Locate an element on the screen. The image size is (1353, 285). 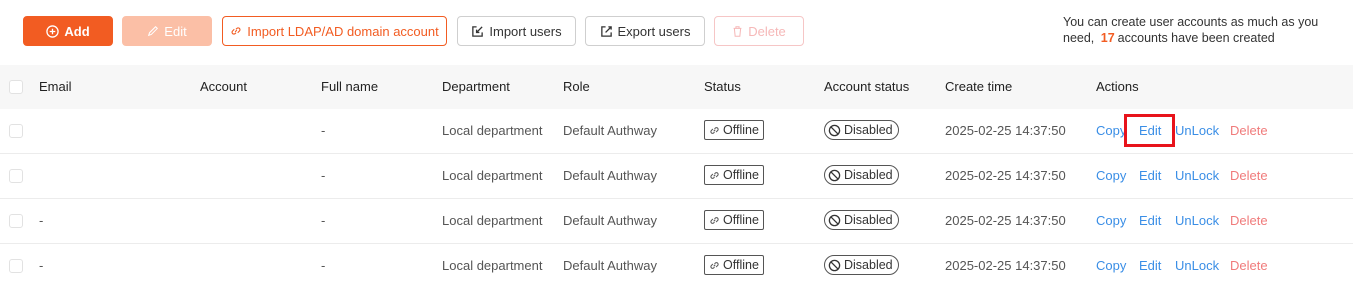
add-button-label: Add is located at coordinates (77, 31).